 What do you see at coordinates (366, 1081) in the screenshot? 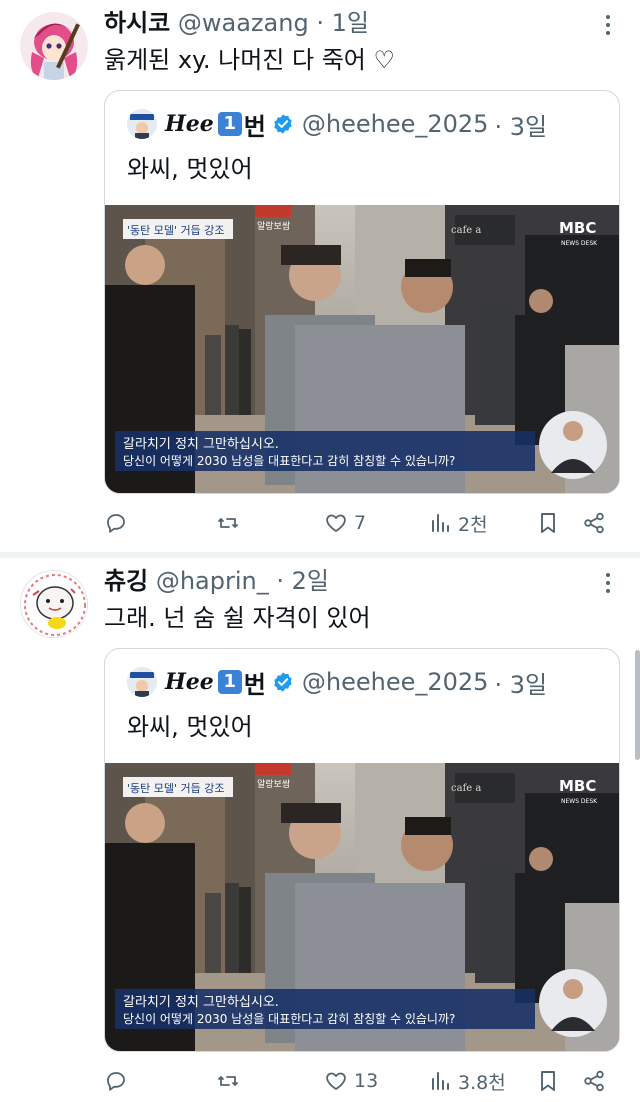
I see `like-count: 13` at bounding box center [366, 1081].